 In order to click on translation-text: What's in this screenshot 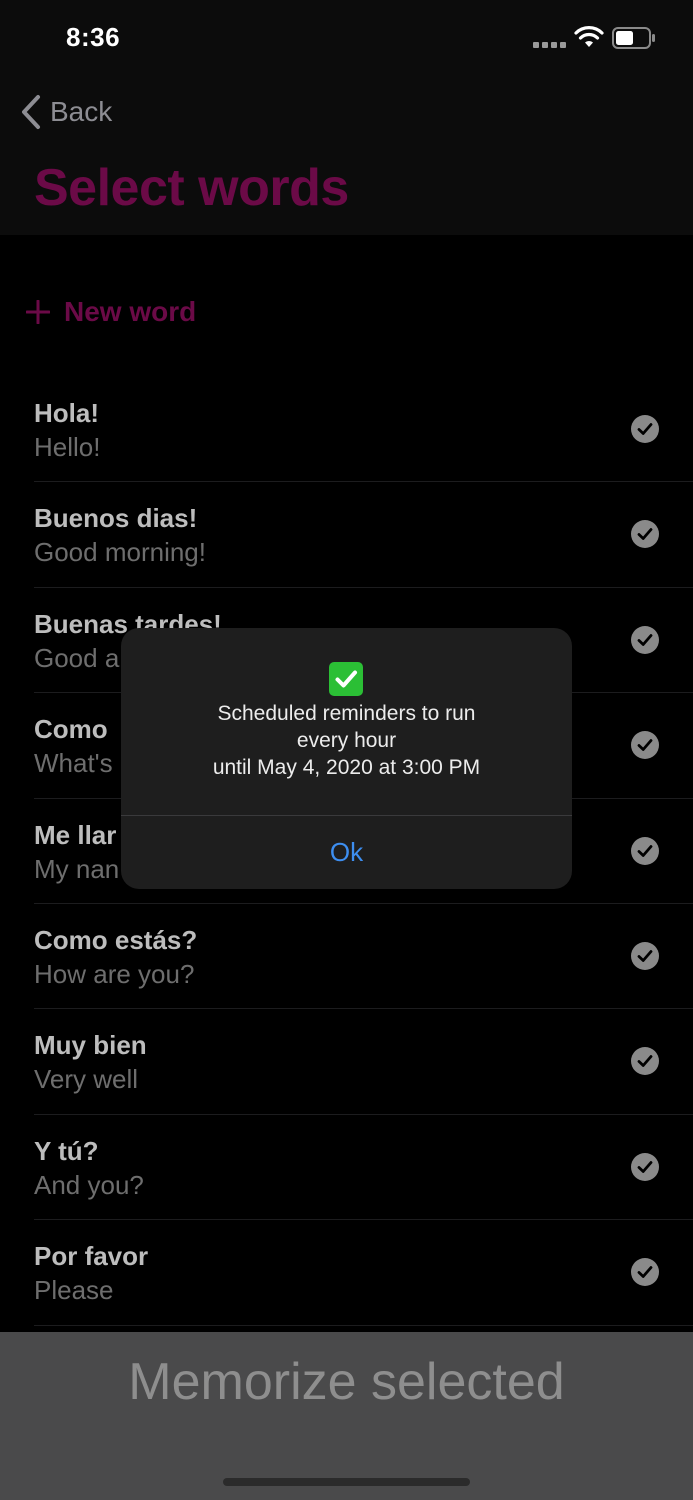, I will do `click(73, 763)`.